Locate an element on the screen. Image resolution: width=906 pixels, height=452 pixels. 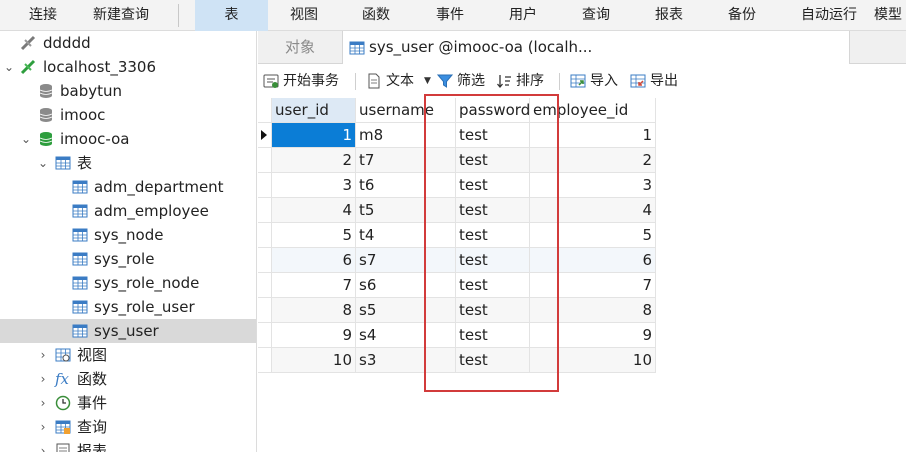
menu-view: 视图 is located at coordinates (304, 15).